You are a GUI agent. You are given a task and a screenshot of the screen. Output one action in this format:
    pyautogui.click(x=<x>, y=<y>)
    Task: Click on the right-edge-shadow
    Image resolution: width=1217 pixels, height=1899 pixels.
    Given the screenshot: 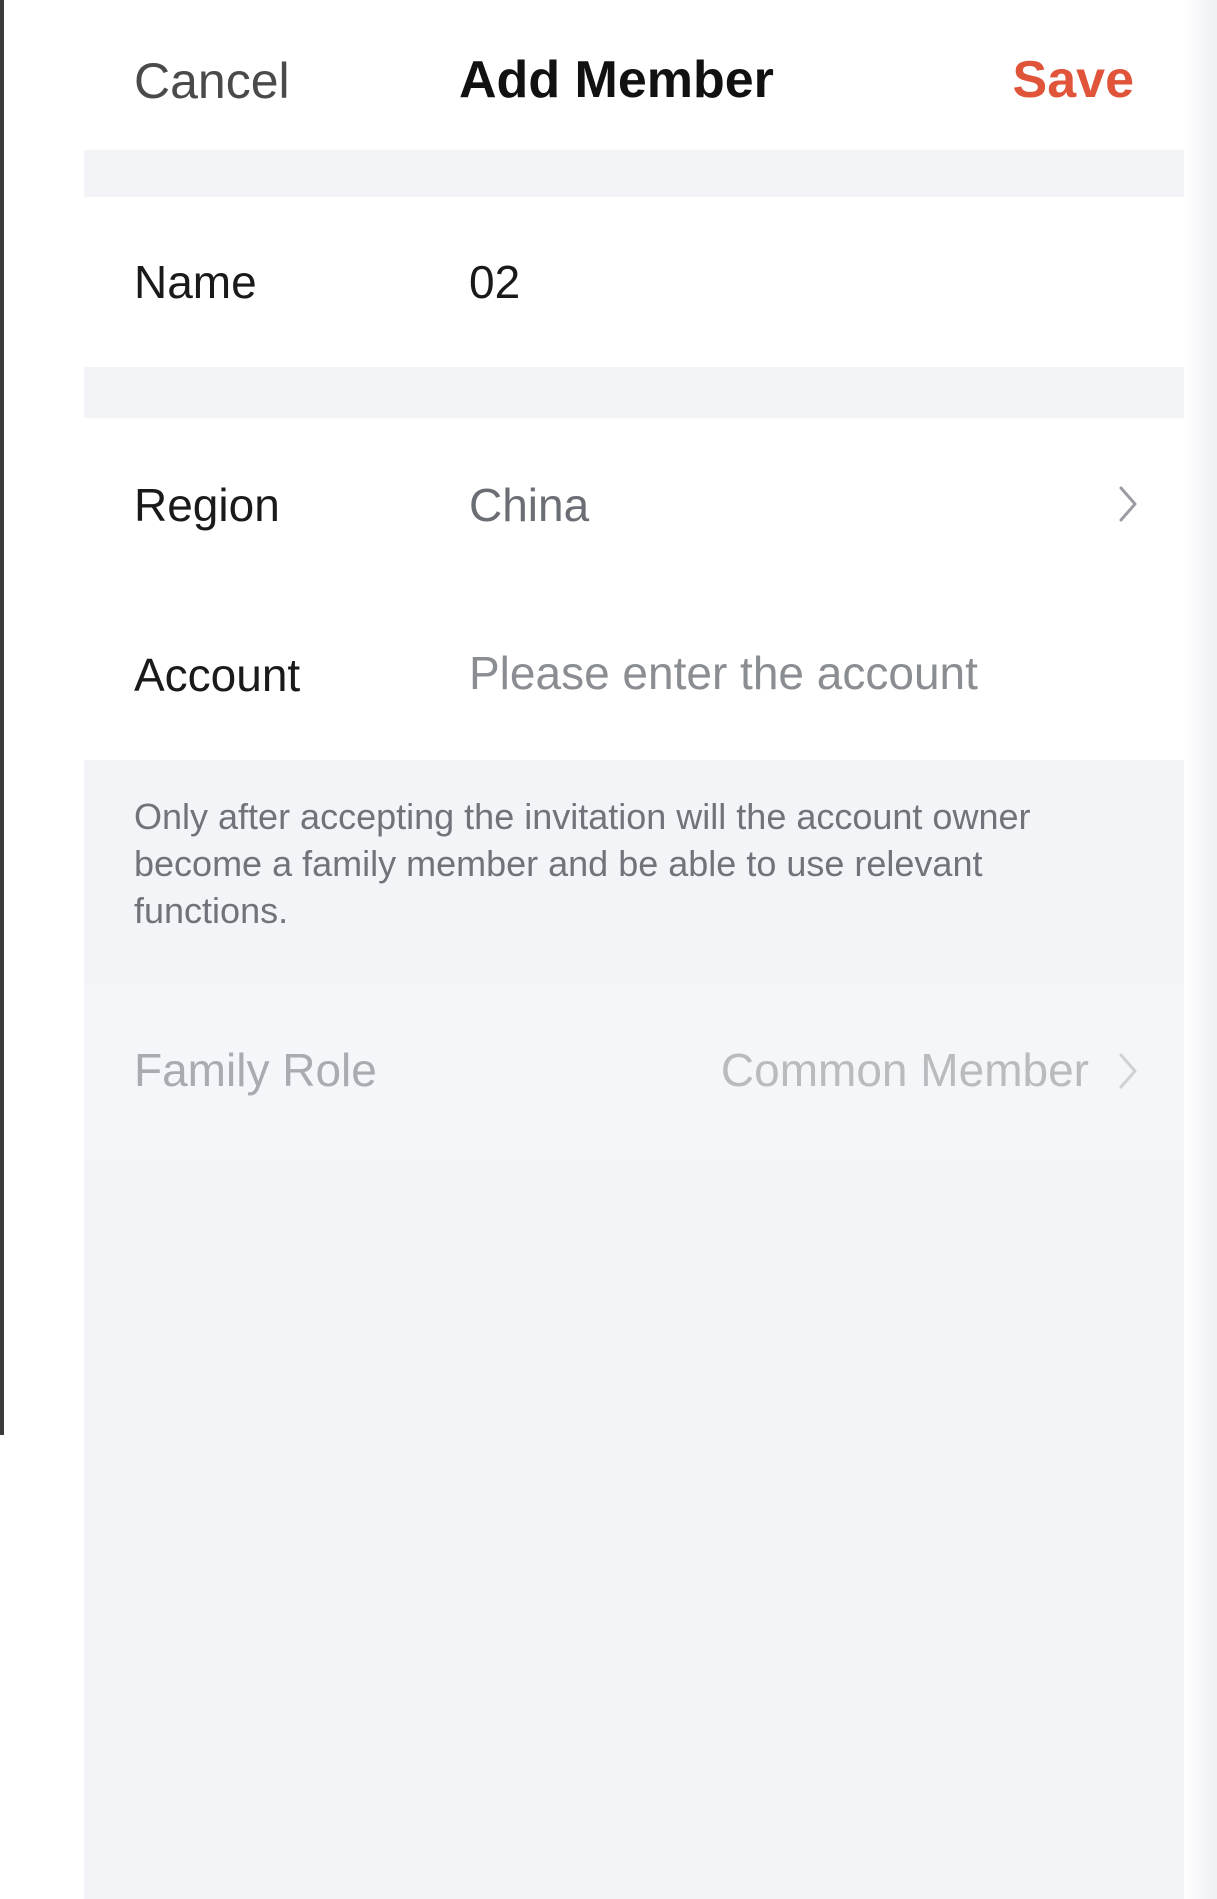 What is the action you would take?
    pyautogui.click(x=1199, y=949)
    